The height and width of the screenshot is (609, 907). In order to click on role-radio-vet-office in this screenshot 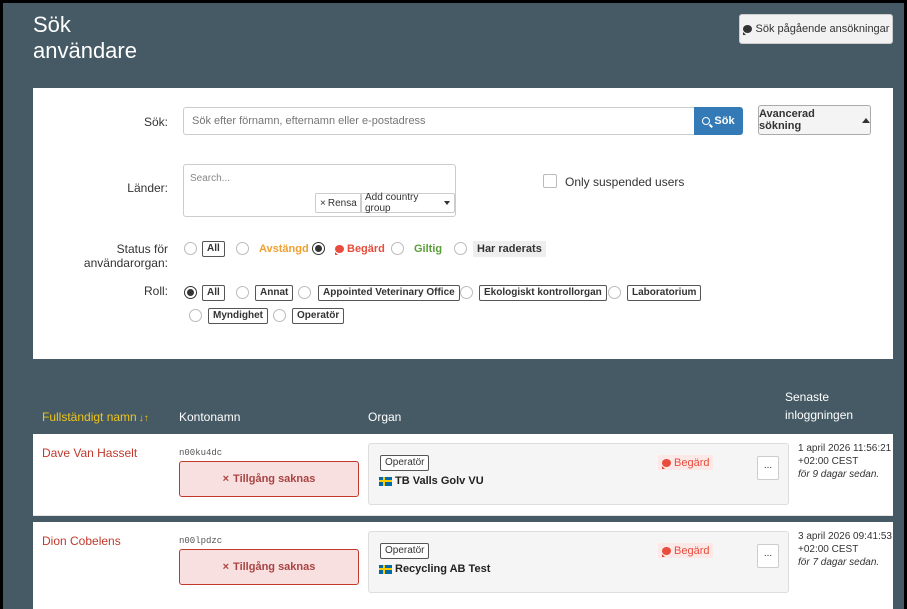, I will do `click(304, 292)`.